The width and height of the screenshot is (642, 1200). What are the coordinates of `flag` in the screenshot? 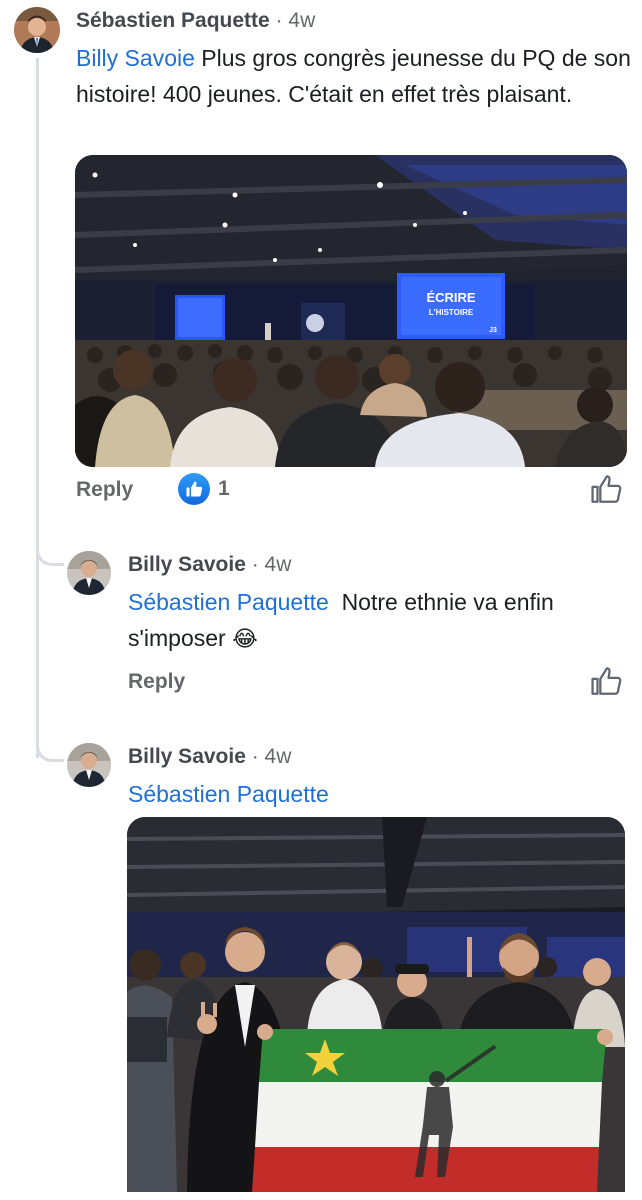 It's located at (429, 1110).